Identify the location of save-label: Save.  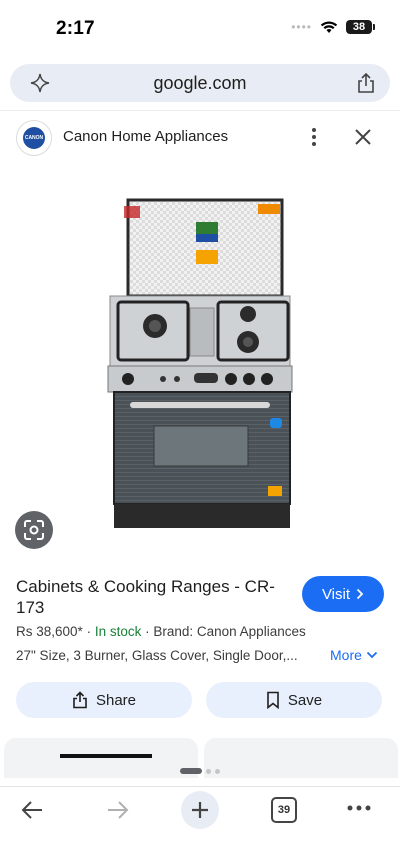
(305, 700).